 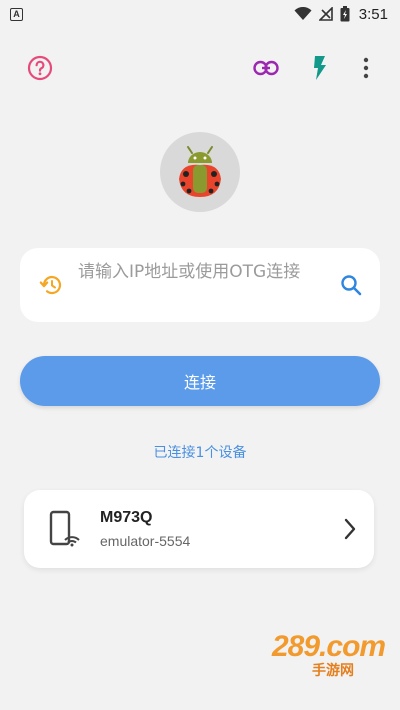 I want to click on wifi-icon, so click(x=303, y=13).